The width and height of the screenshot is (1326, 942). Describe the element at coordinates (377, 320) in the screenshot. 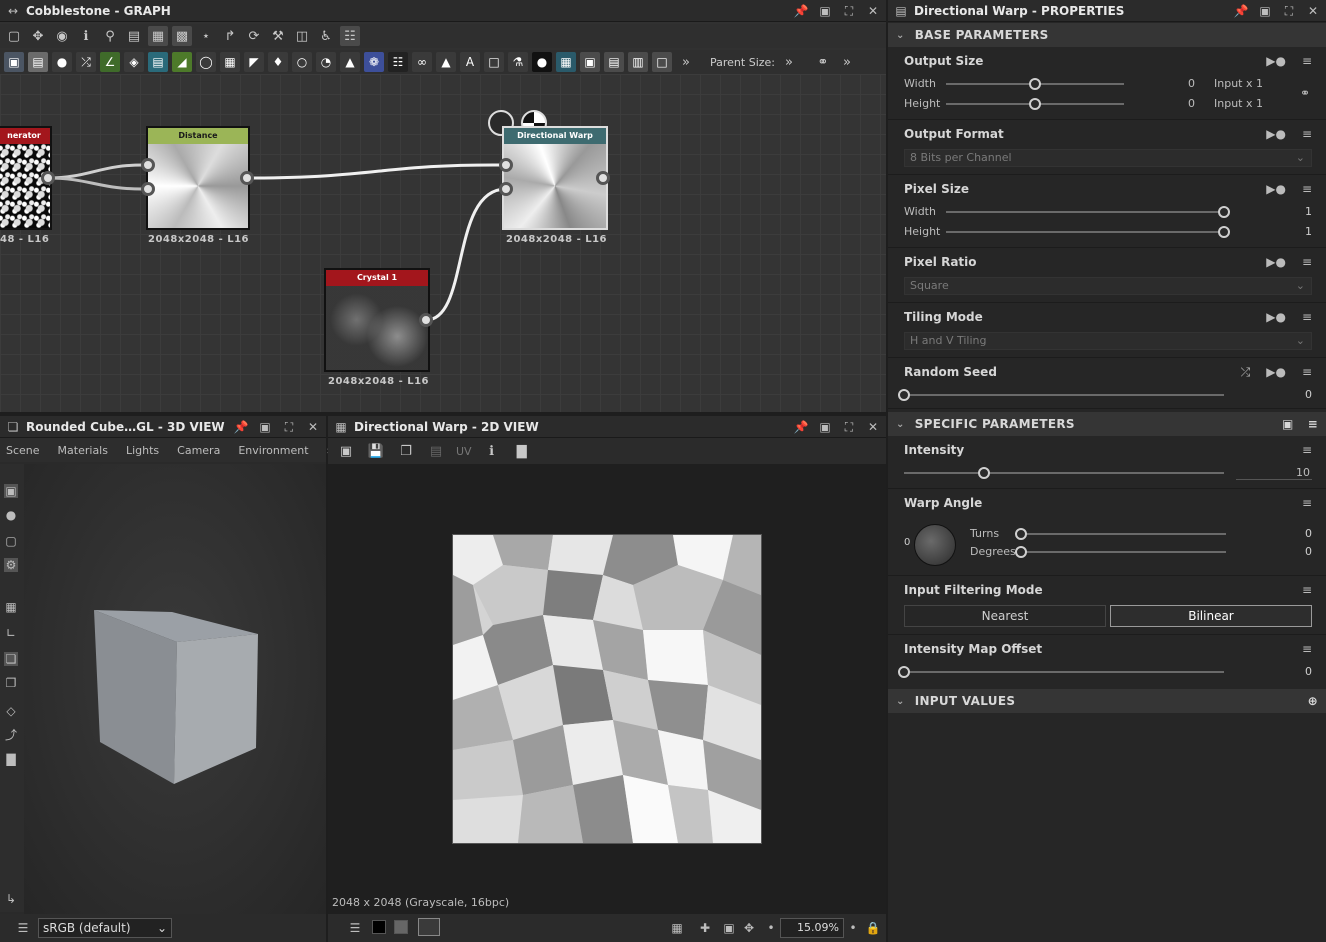

I see `crystal-node: Crystal 1` at that location.